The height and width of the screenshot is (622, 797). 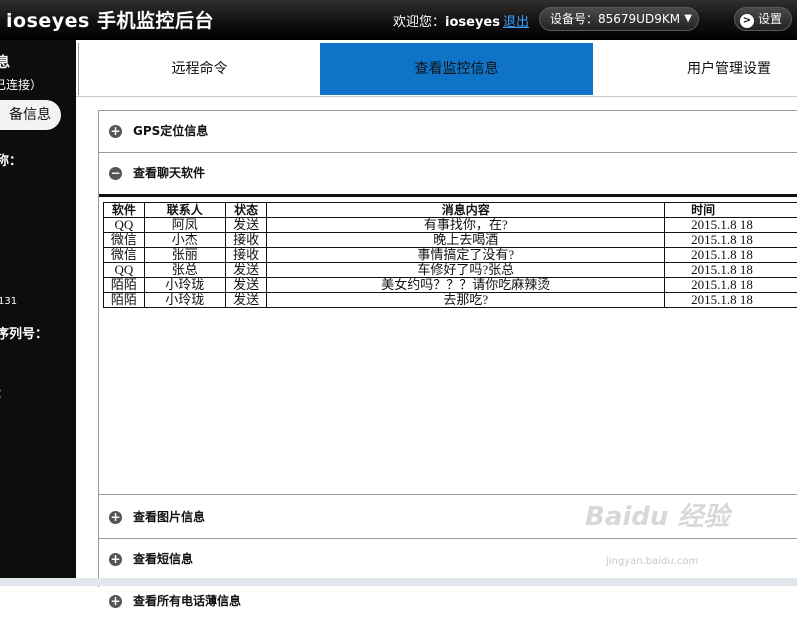 I want to click on accordion-label: 查看聊天软件, so click(x=169, y=172).